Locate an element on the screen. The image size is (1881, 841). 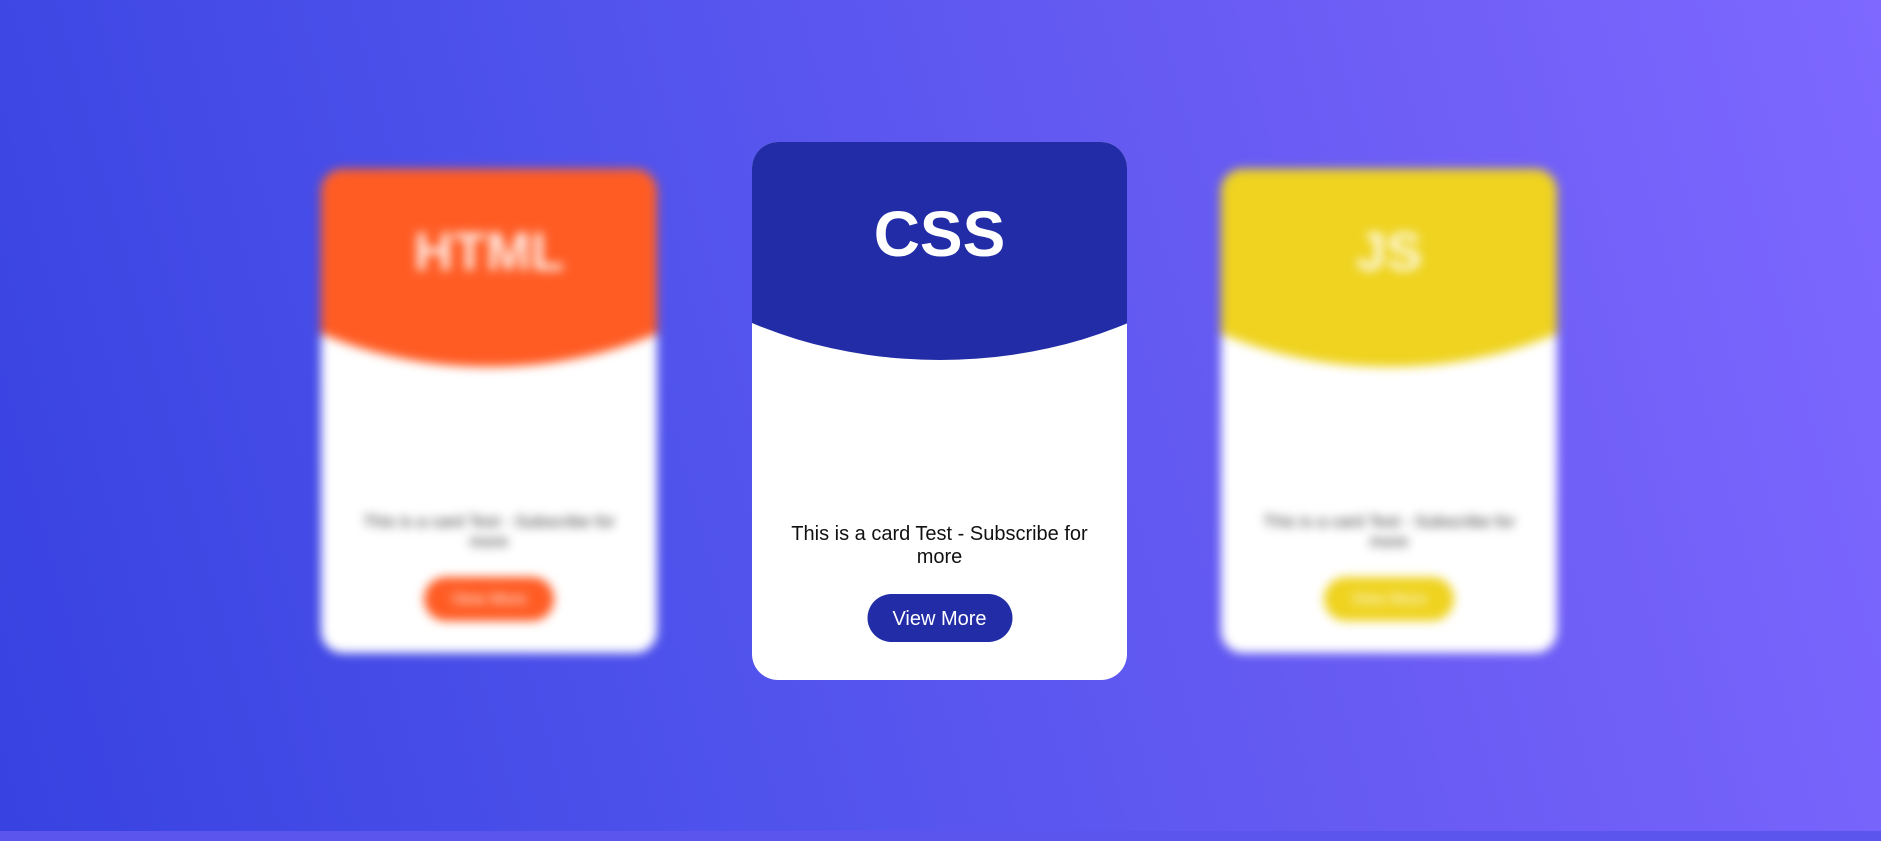
card-js-text: This is a card Test - Subscribe for more is located at coordinates (1389, 531).